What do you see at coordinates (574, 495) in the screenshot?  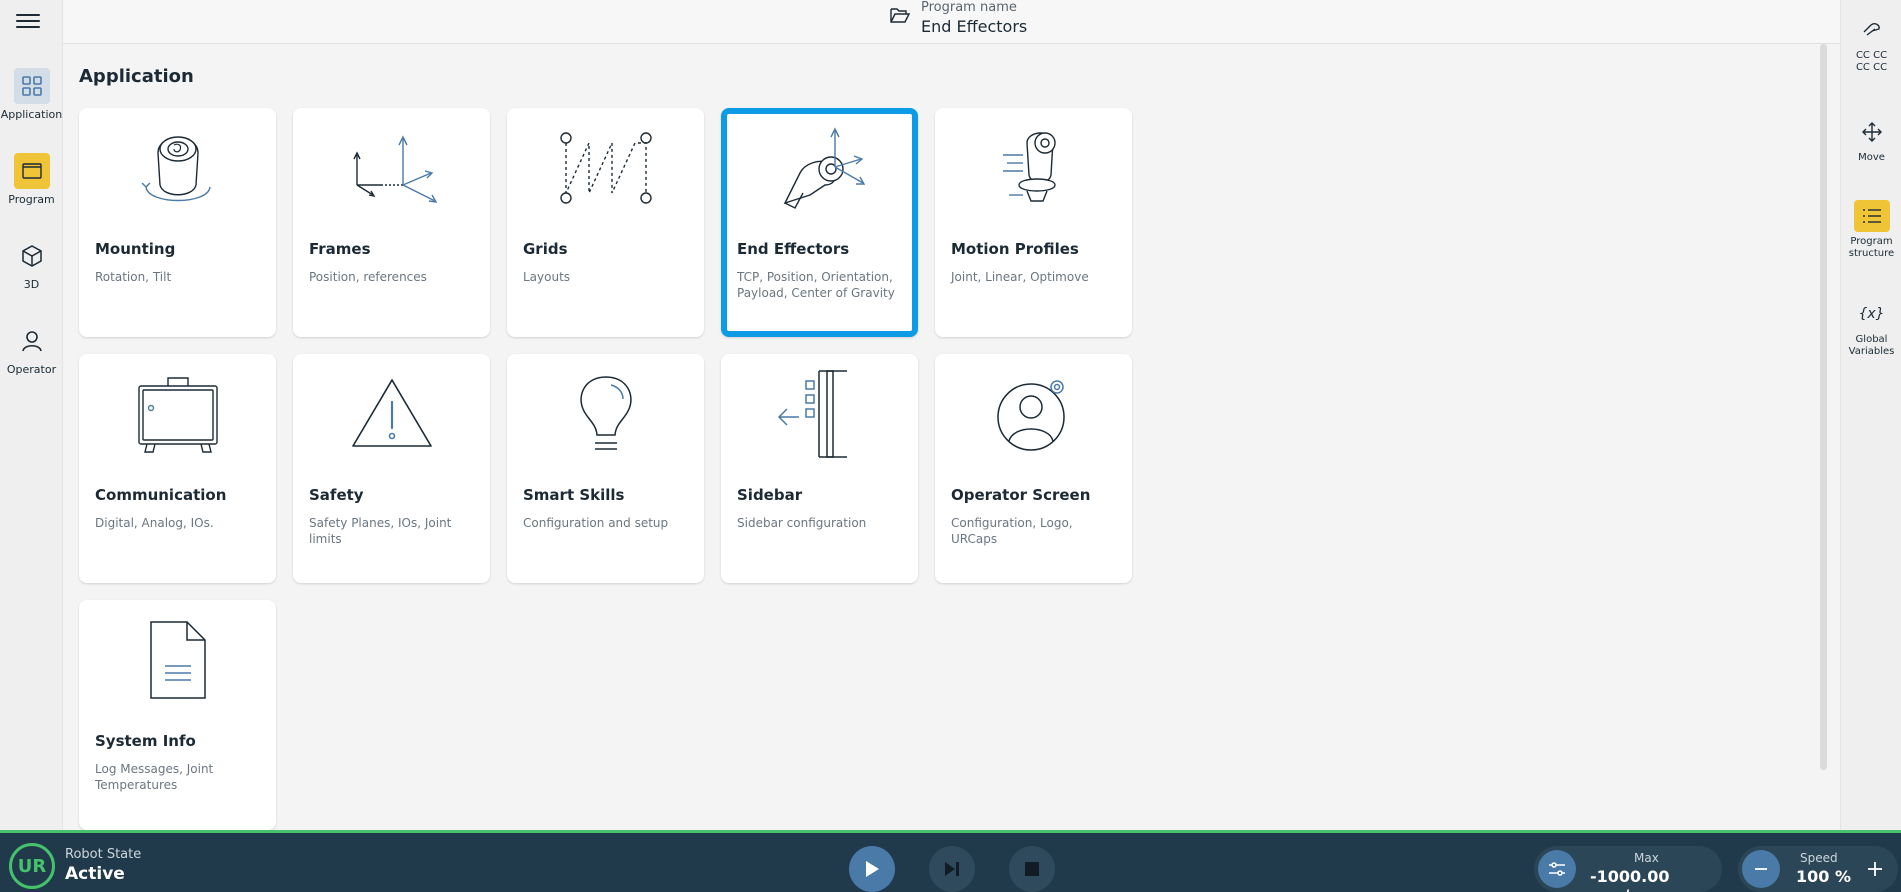 I see `card-title: Smart Skills` at bounding box center [574, 495].